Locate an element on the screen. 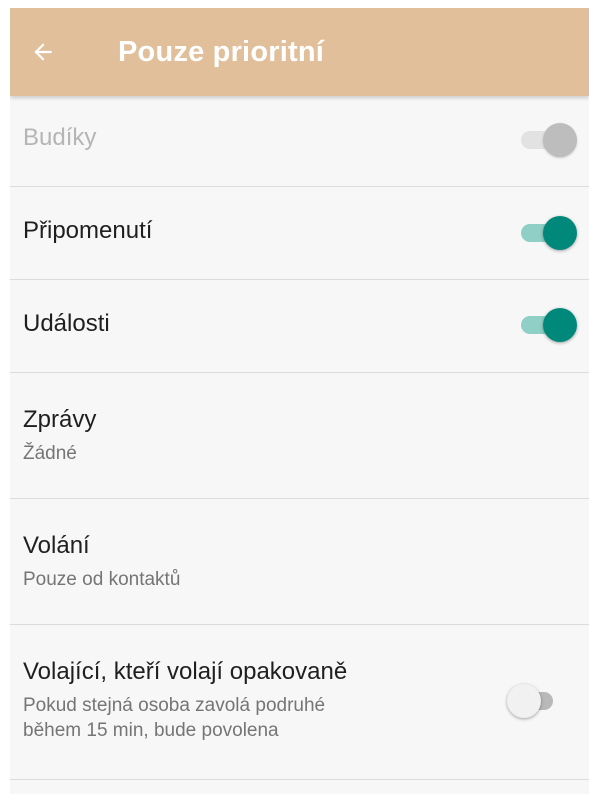 This screenshot has height=794, width=589. arrow-back-icon is located at coordinates (43, 52).